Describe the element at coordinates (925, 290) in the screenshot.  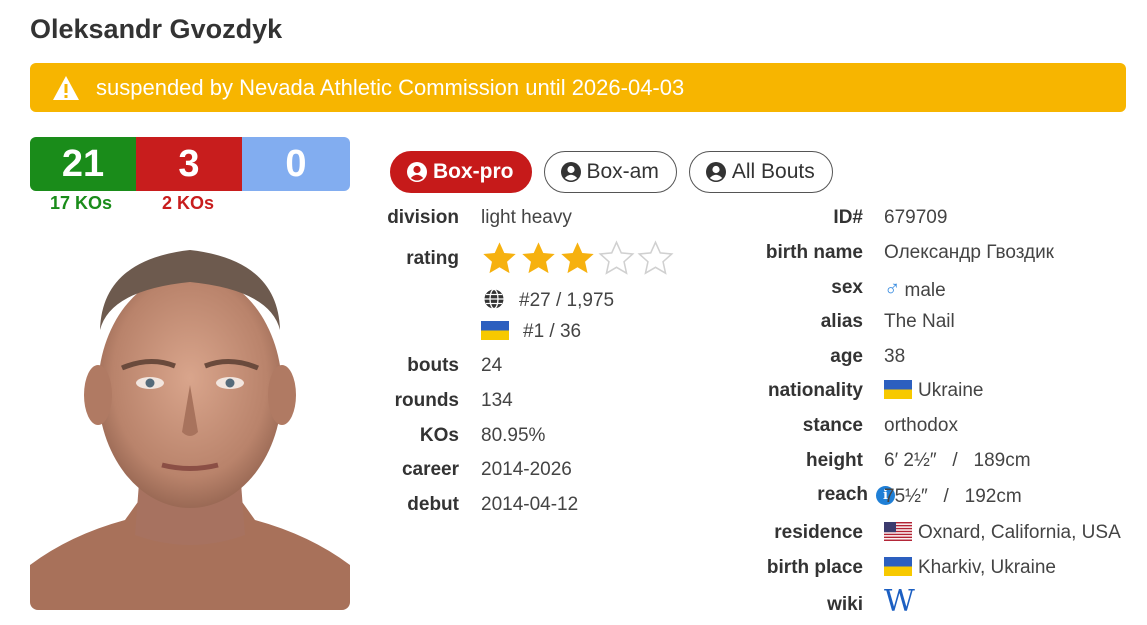
I see `sex-text: male` at that location.